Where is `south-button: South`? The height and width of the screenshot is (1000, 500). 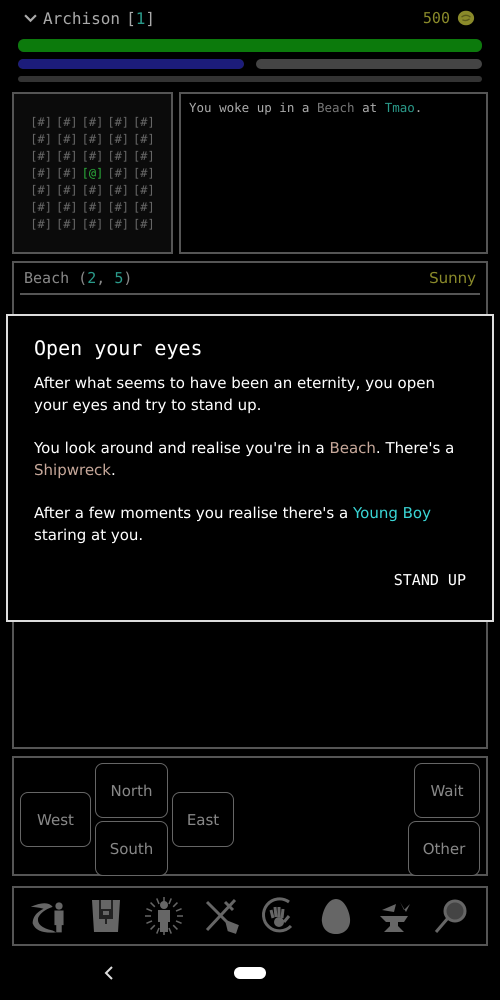 south-button: South is located at coordinates (131, 848).